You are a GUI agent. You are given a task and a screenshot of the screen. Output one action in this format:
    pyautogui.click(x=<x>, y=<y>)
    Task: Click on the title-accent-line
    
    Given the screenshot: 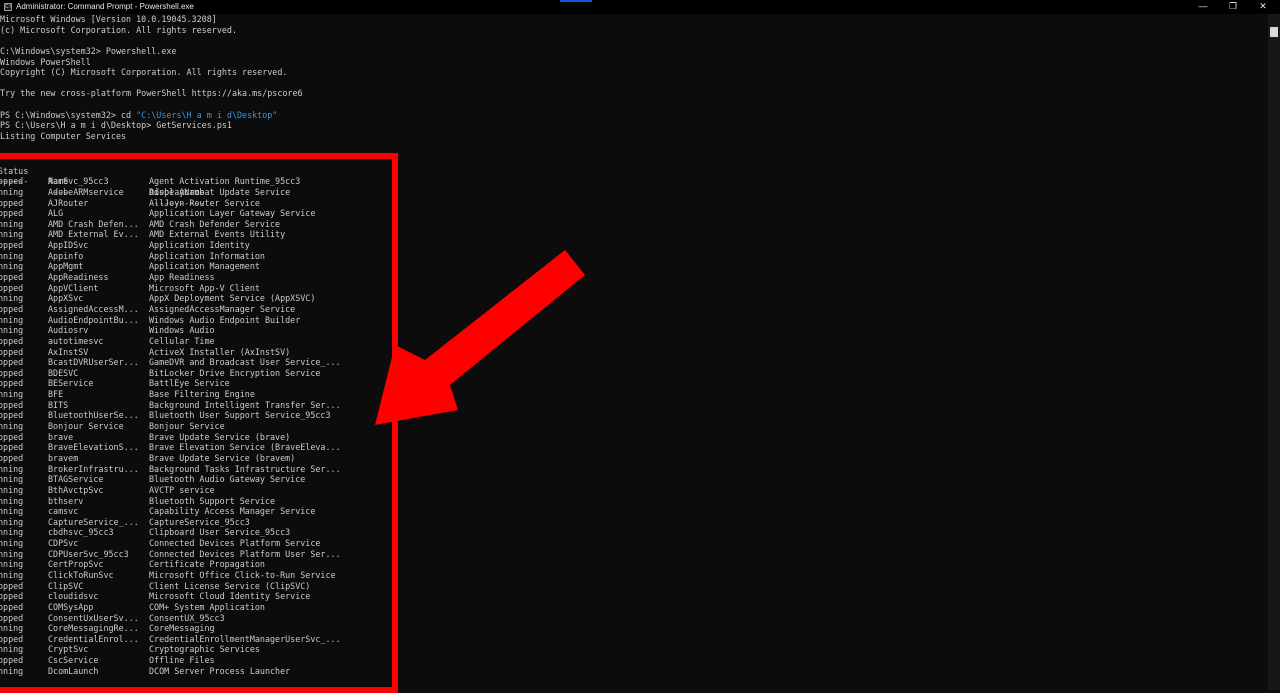 What is the action you would take?
    pyautogui.click(x=576, y=1)
    